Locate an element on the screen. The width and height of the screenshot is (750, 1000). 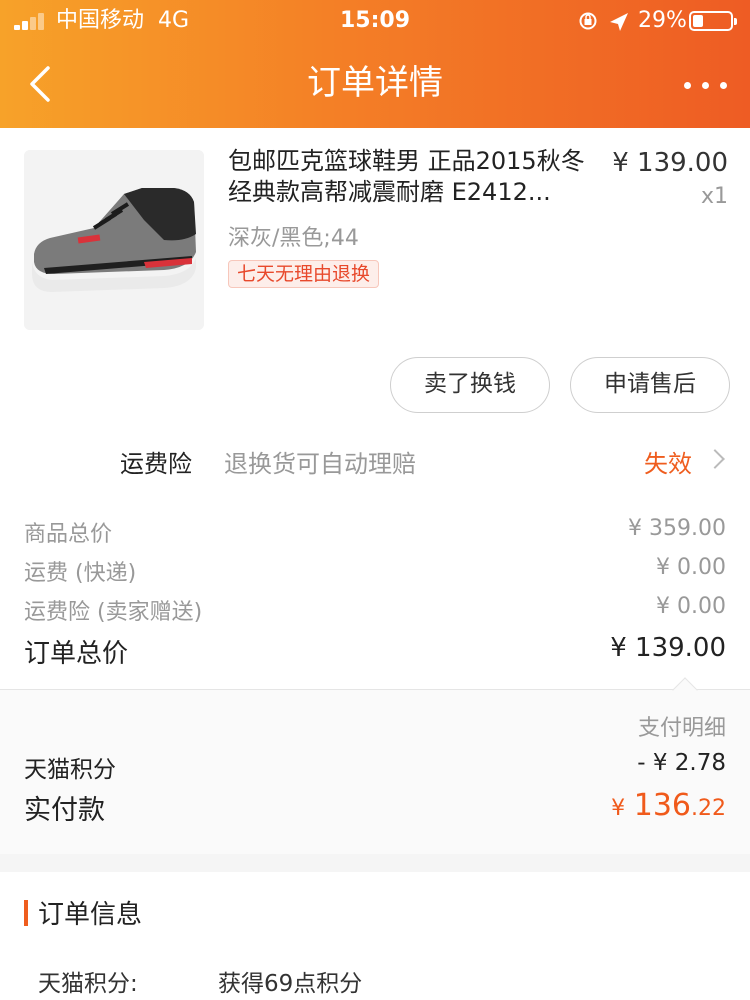
product-thumbnail is located at coordinates (114, 240).